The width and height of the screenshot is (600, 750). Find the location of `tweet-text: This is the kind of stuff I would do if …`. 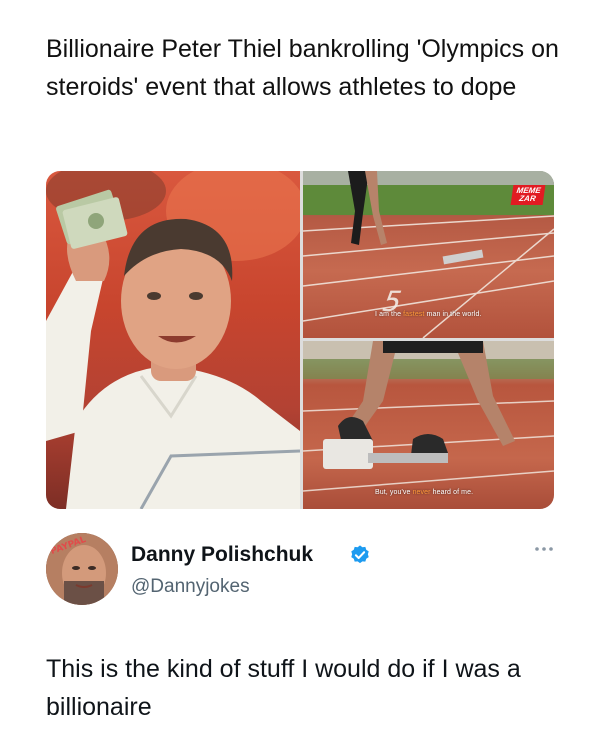

tweet-text: This is the kind of stuff I would do if … is located at coordinates (283, 688).